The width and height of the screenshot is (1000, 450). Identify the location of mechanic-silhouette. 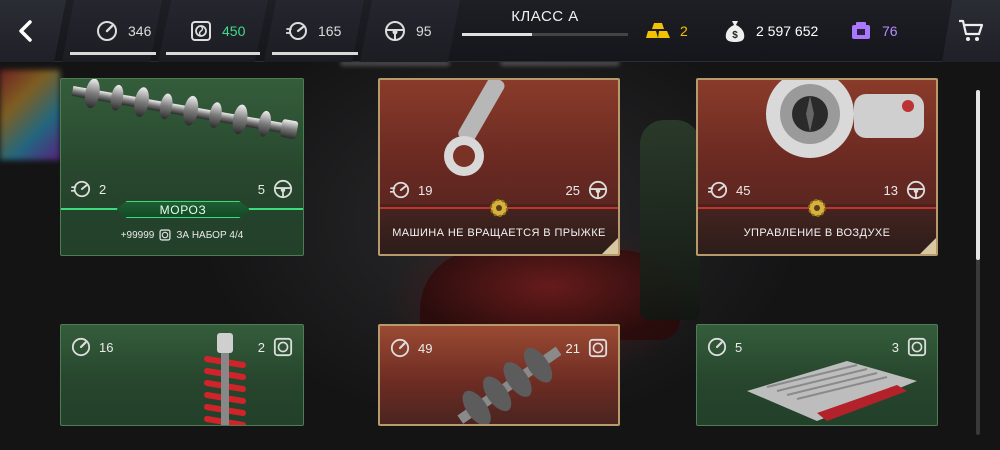
(670, 220).